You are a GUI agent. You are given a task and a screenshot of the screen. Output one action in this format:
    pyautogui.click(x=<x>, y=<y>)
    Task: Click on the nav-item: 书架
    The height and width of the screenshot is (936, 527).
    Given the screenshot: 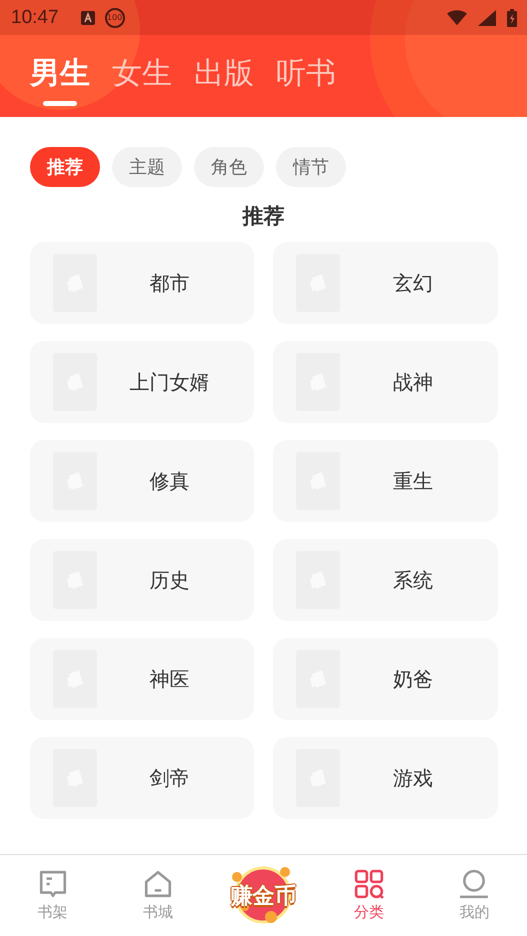 What is the action you would take?
    pyautogui.click(x=53, y=895)
    